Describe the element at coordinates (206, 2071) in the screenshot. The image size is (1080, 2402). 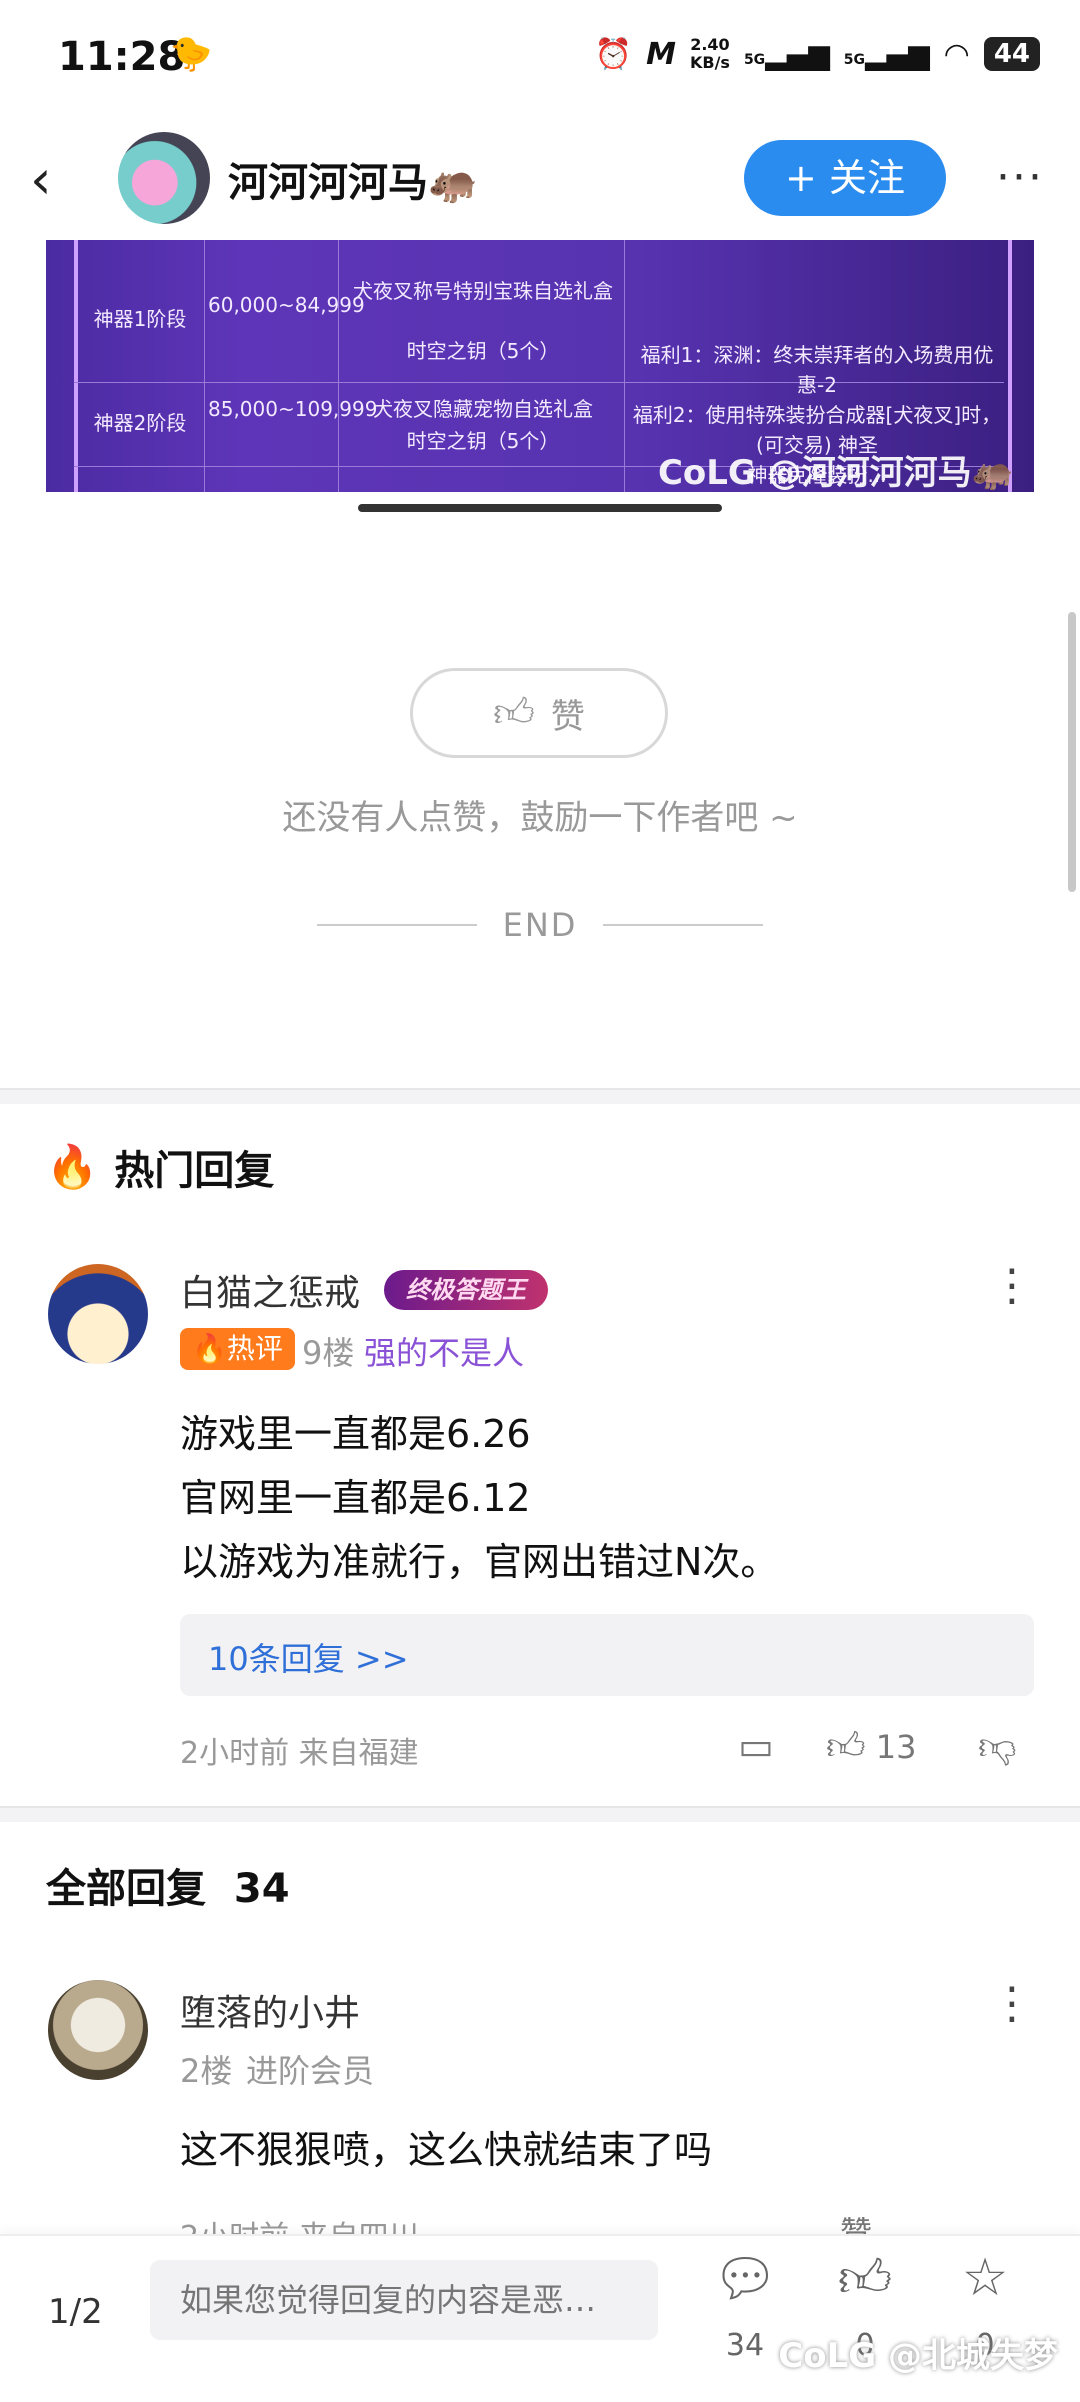
I see `floor-number: 2楼` at that location.